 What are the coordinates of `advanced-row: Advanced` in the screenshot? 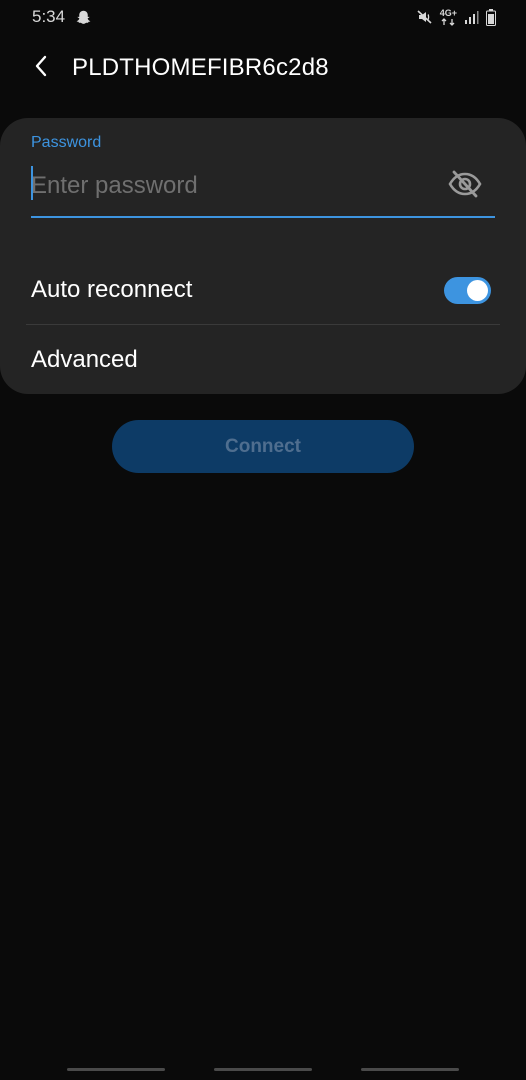 It's located at (263, 360).